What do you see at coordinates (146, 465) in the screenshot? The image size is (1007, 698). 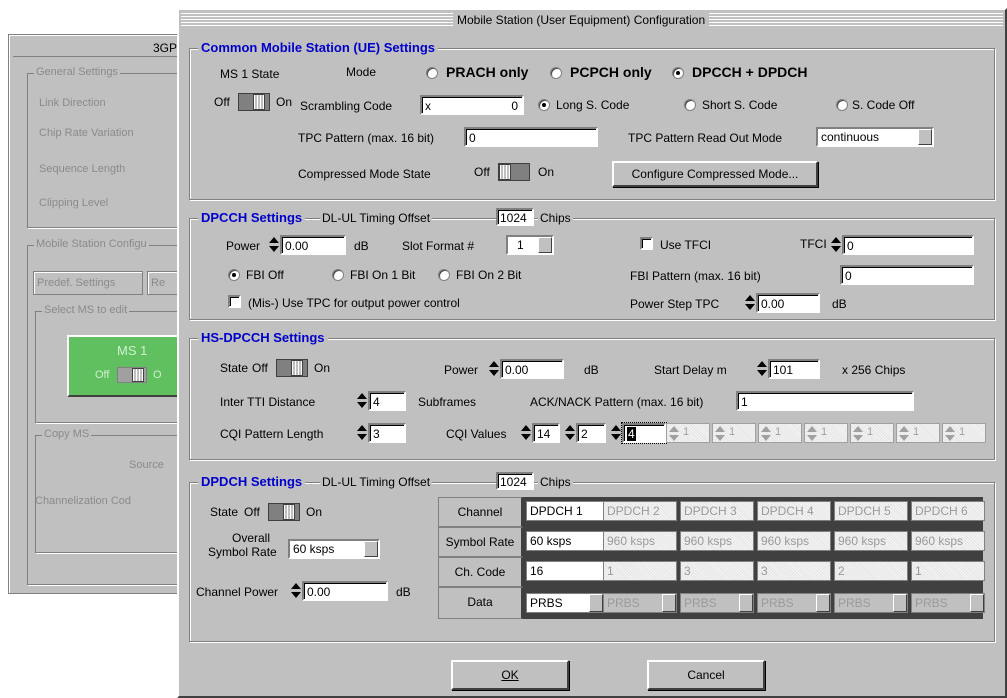 I see `source-label: Source` at bounding box center [146, 465].